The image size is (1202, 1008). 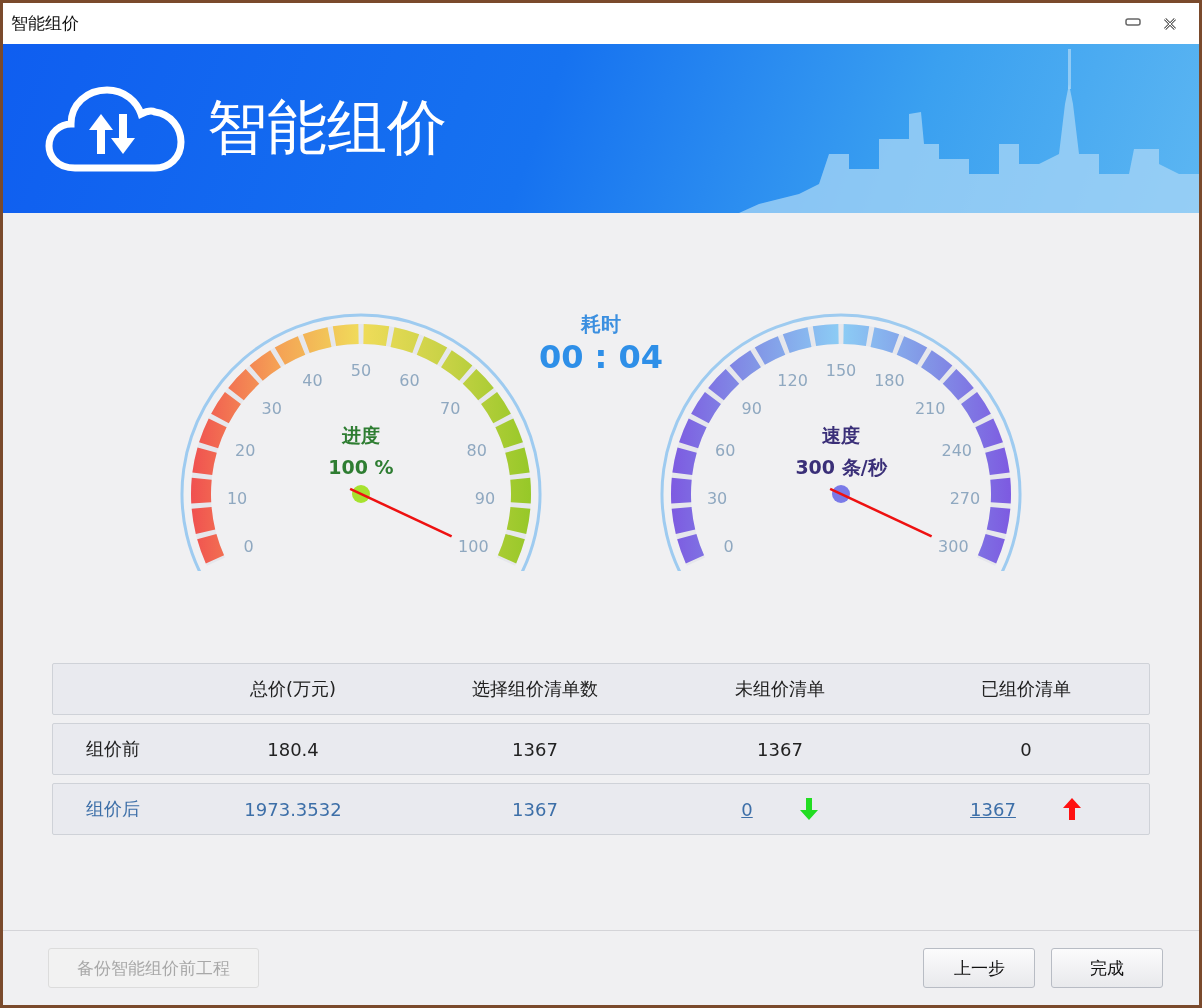 I want to click on finish-button: 完成, so click(x=1107, y=968).